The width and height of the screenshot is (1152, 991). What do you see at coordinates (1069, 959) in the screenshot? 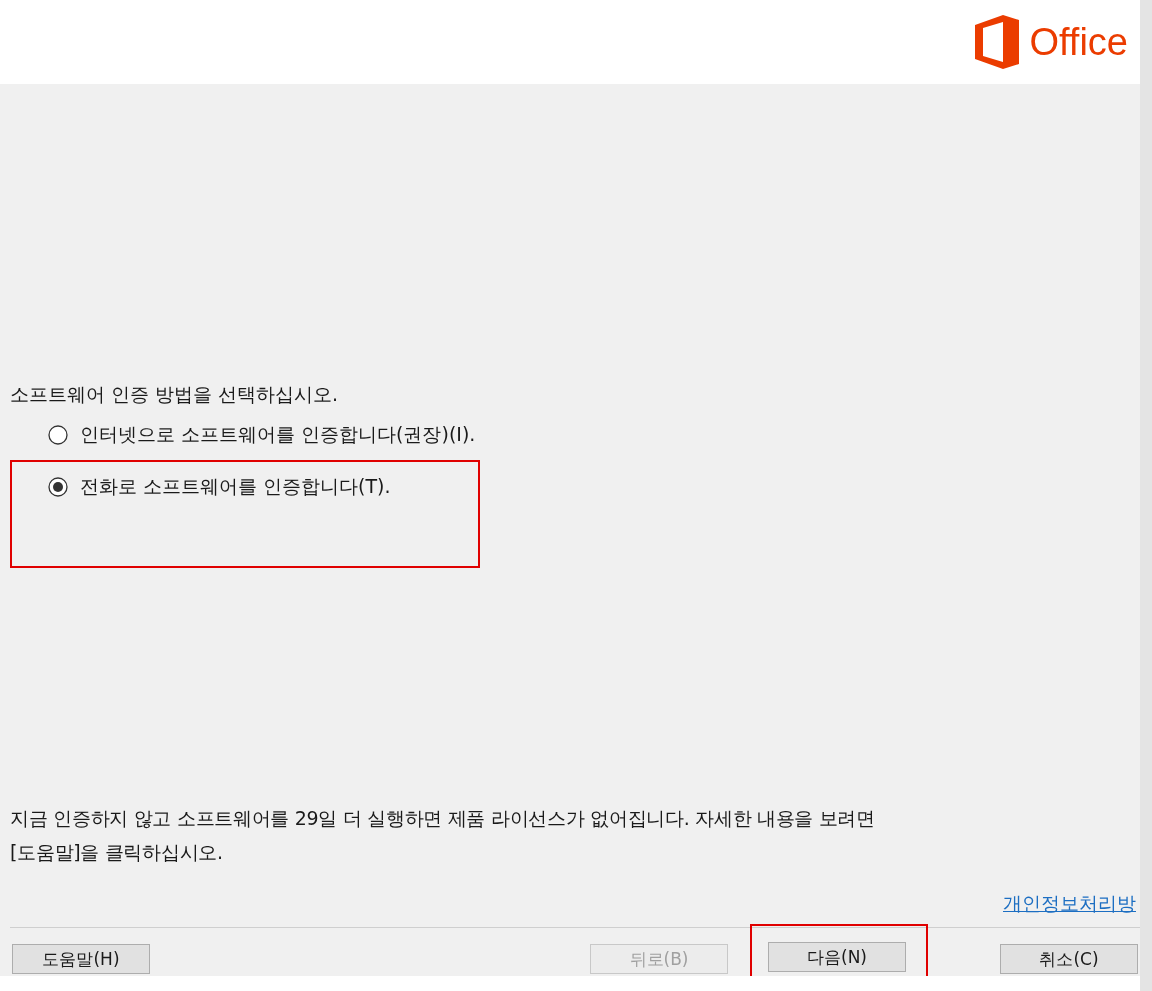
I see `dialog-button: 취소(C)` at bounding box center [1069, 959].